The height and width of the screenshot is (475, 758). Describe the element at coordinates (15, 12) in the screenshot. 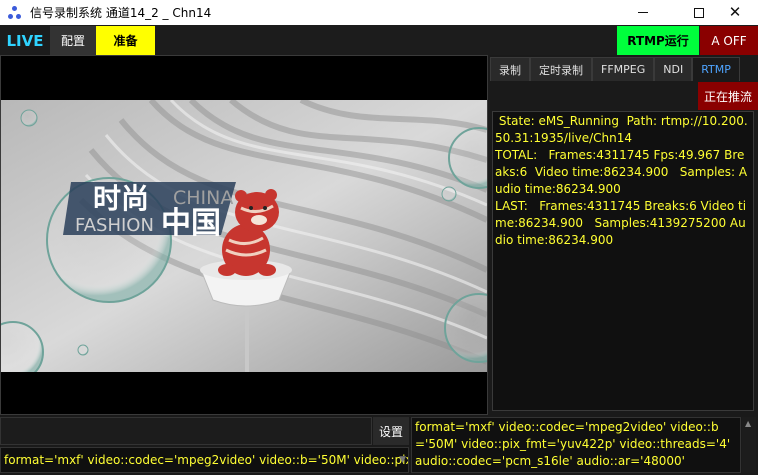

I see `app-logo-icon` at that location.